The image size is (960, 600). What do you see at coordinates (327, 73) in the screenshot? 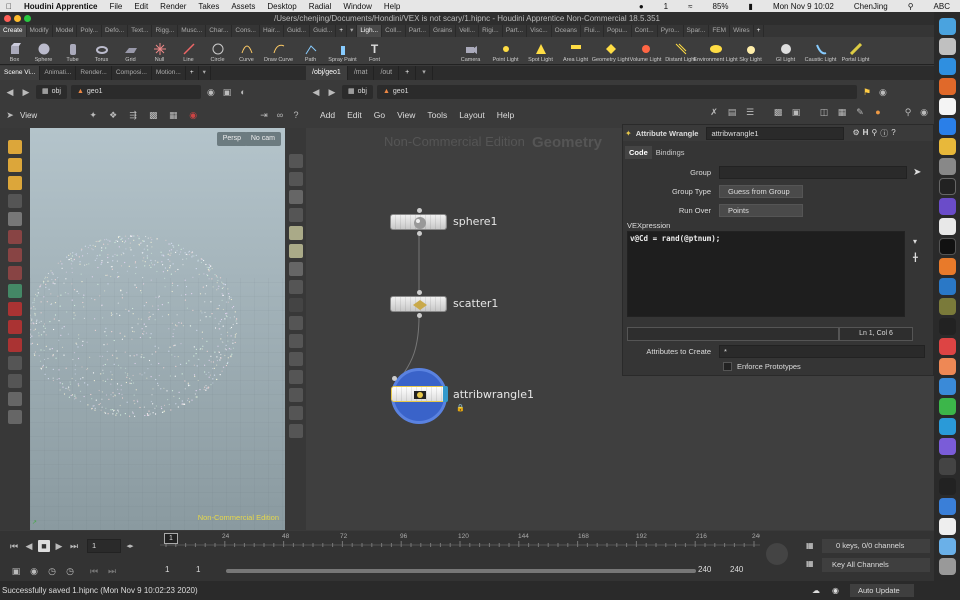
I see `tab-obj-geo1: /obj/geo1` at bounding box center [327, 73].